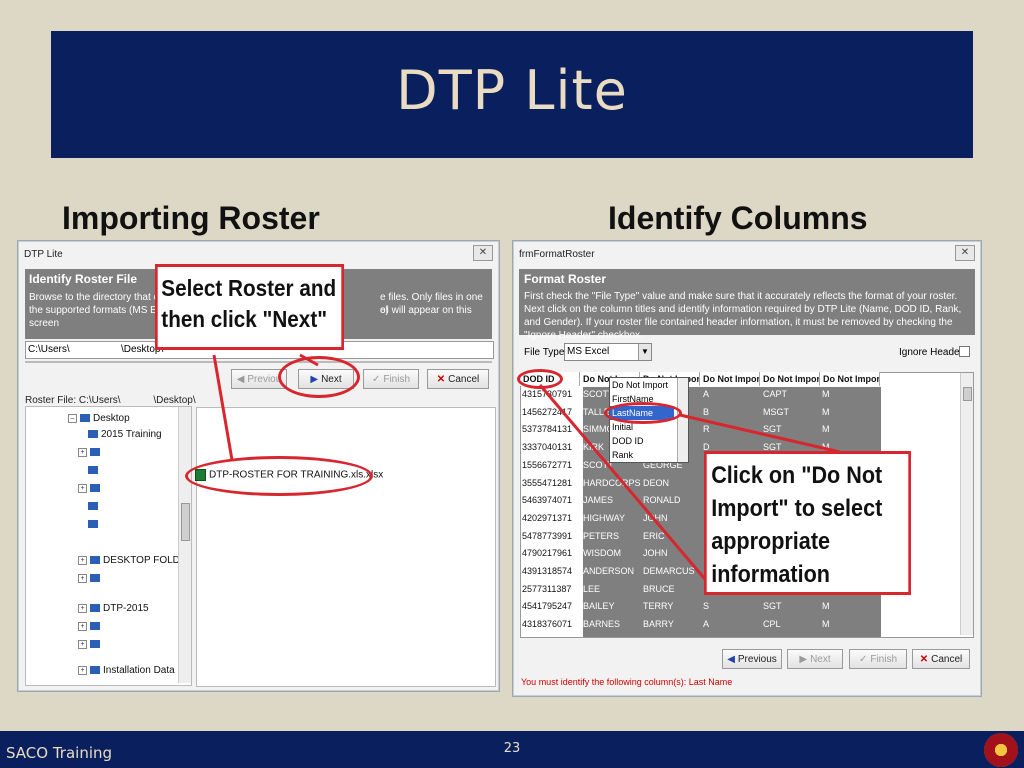 The image size is (1024, 768). I want to click on dod-id-cell: 1556672771, so click(547, 464).